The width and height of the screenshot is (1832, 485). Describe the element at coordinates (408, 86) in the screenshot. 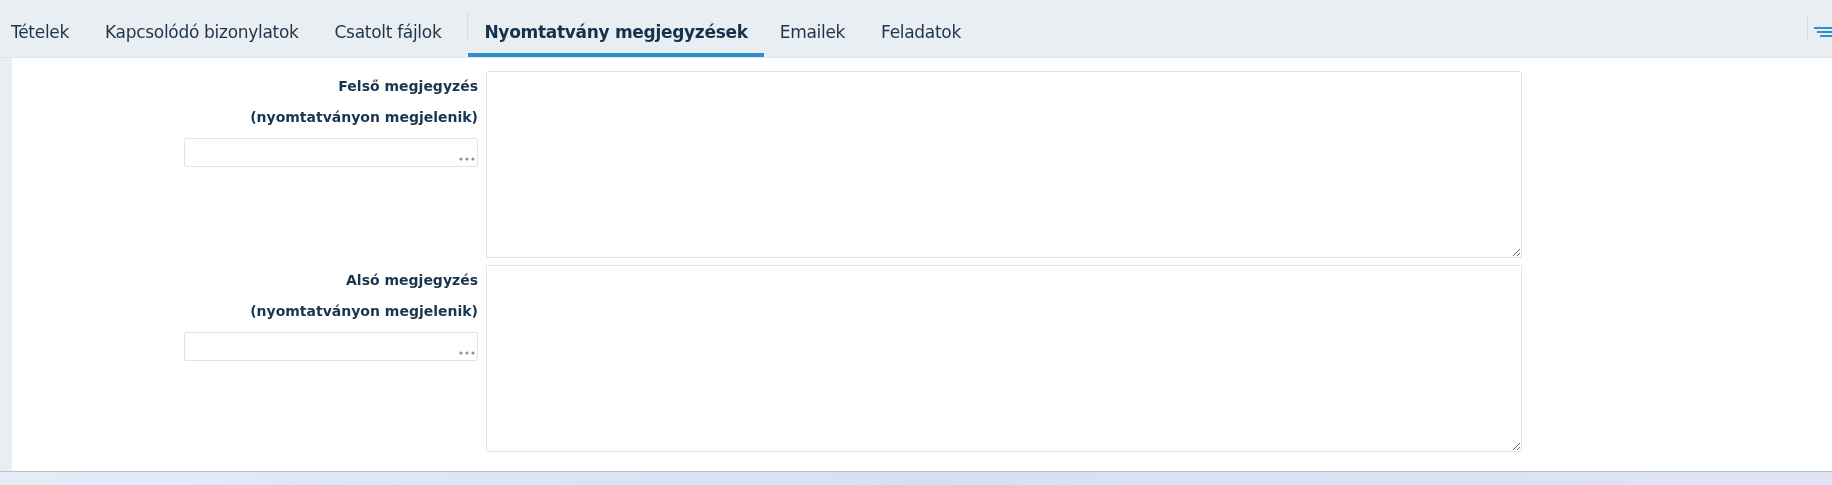

I see `field-label: Felső megjegyzés` at that location.